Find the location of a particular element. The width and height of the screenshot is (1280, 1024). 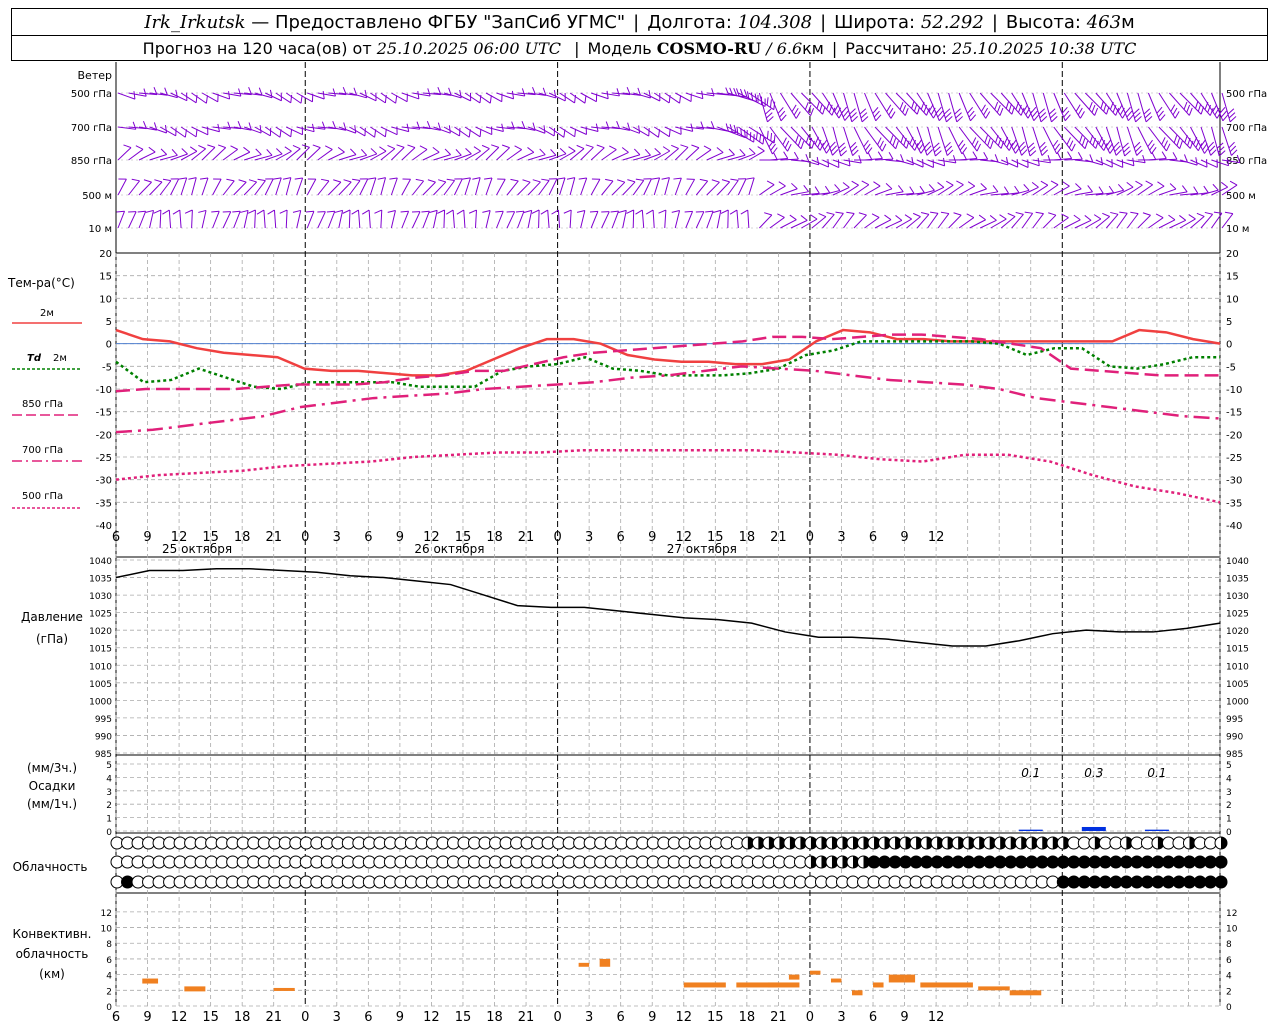

conv-ytick-left: 2 is located at coordinates (109, 992).